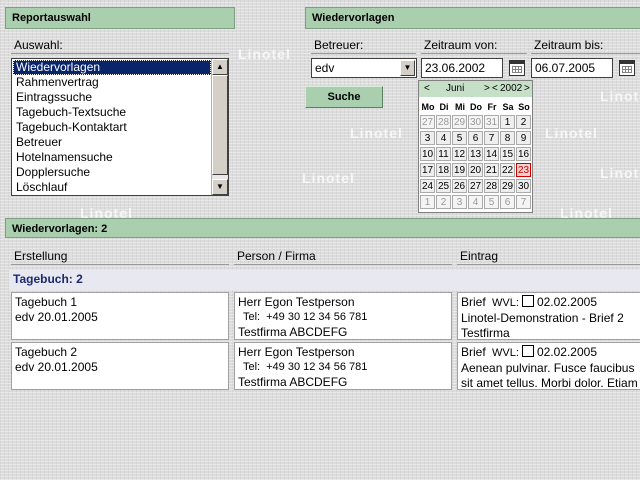 The image size is (640, 480). I want to click on calendar-day: 21, so click(491, 170).